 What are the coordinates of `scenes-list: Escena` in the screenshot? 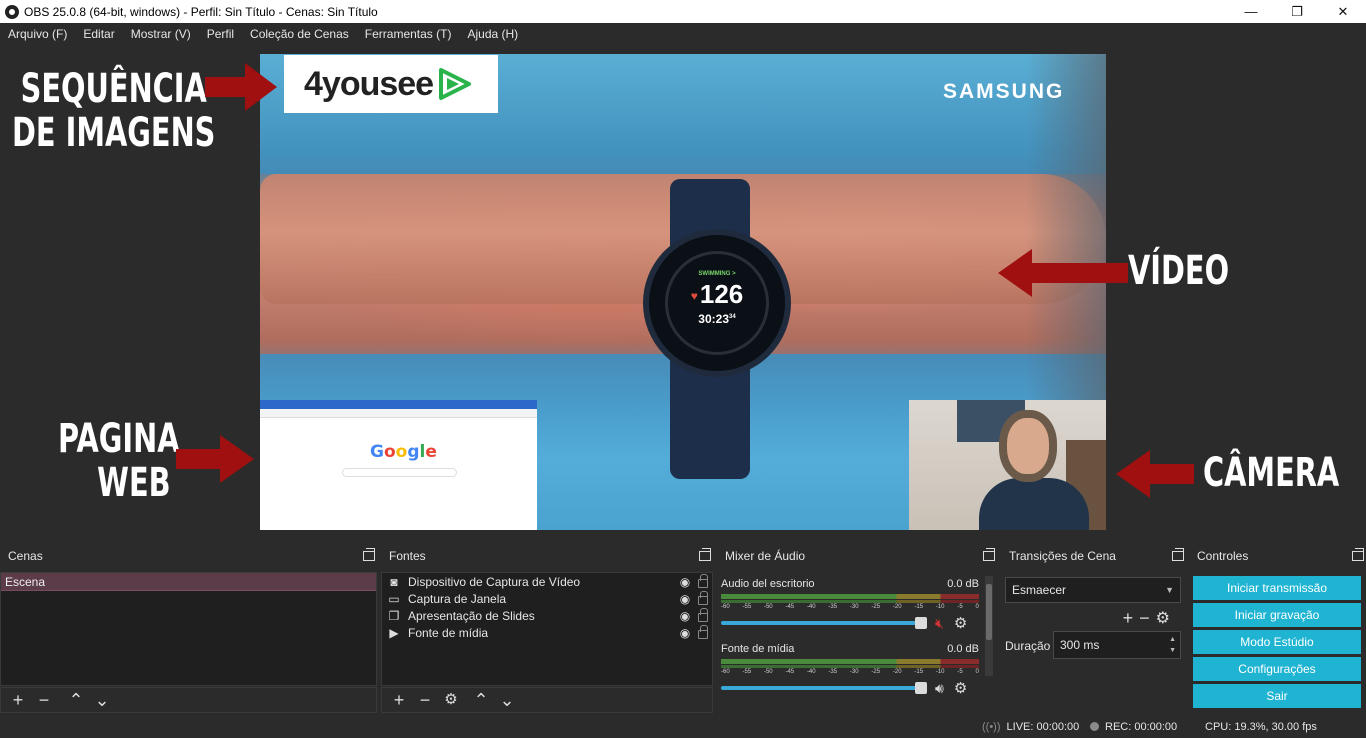 It's located at (188, 629).